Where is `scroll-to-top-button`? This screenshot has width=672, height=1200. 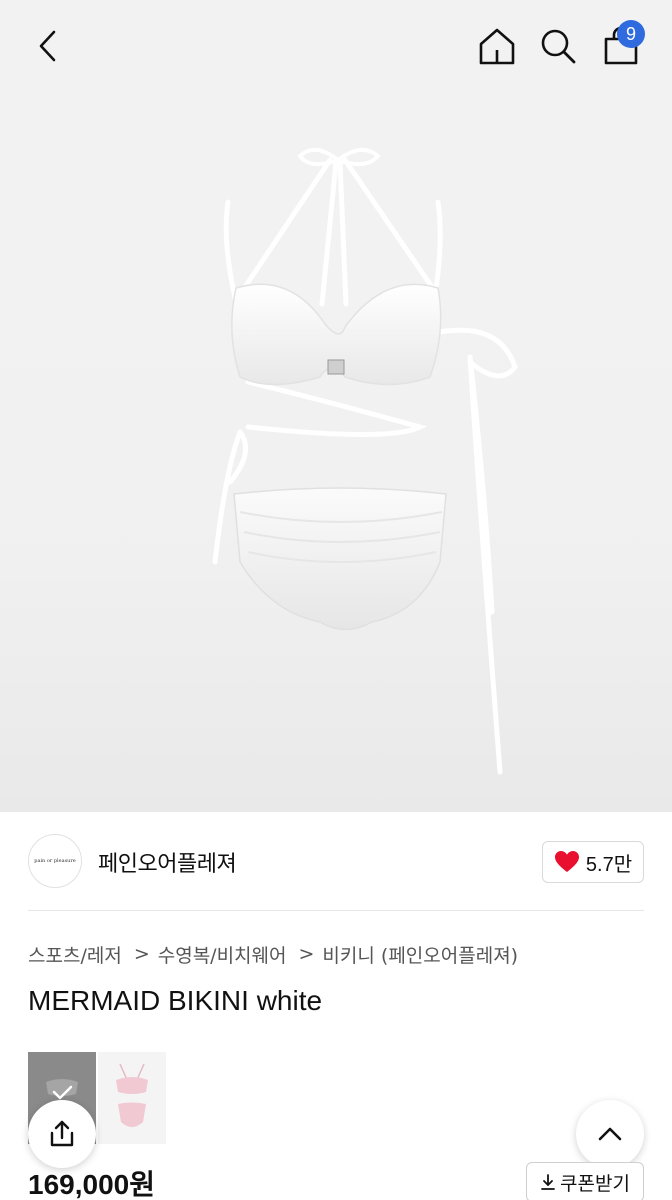 scroll-to-top-button is located at coordinates (610, 1134).